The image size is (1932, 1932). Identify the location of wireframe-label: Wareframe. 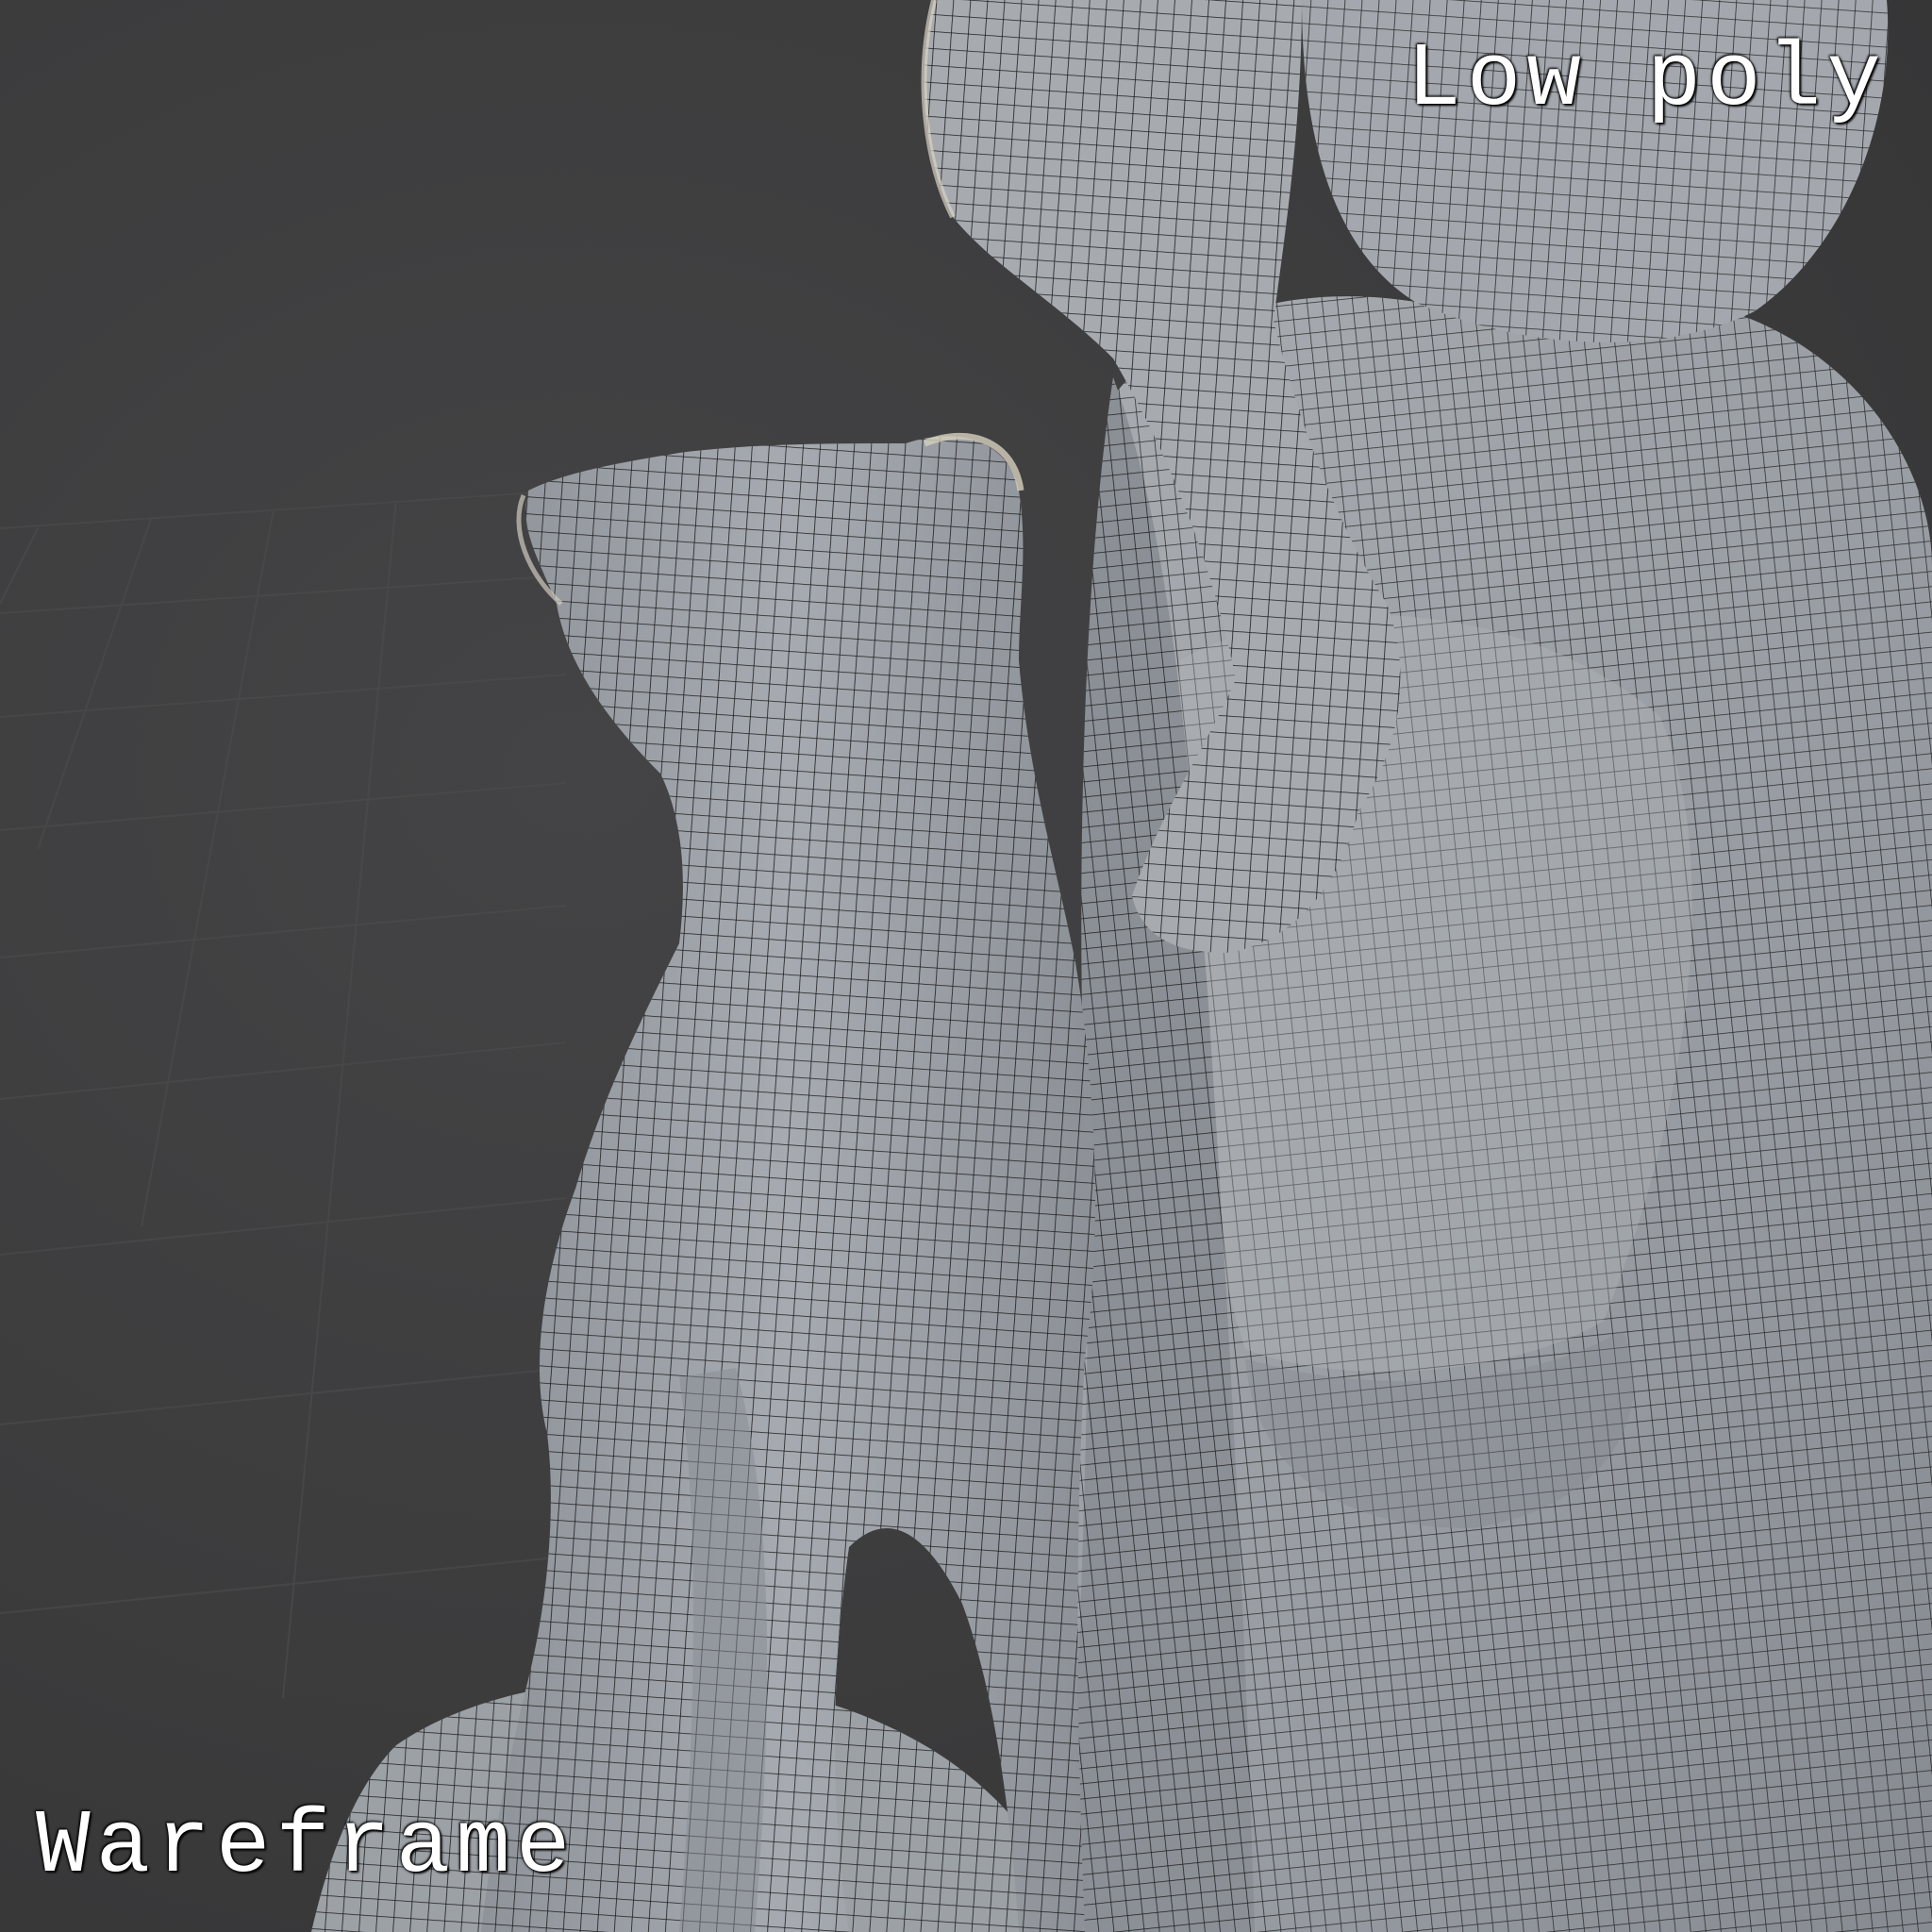
(306, 1846).